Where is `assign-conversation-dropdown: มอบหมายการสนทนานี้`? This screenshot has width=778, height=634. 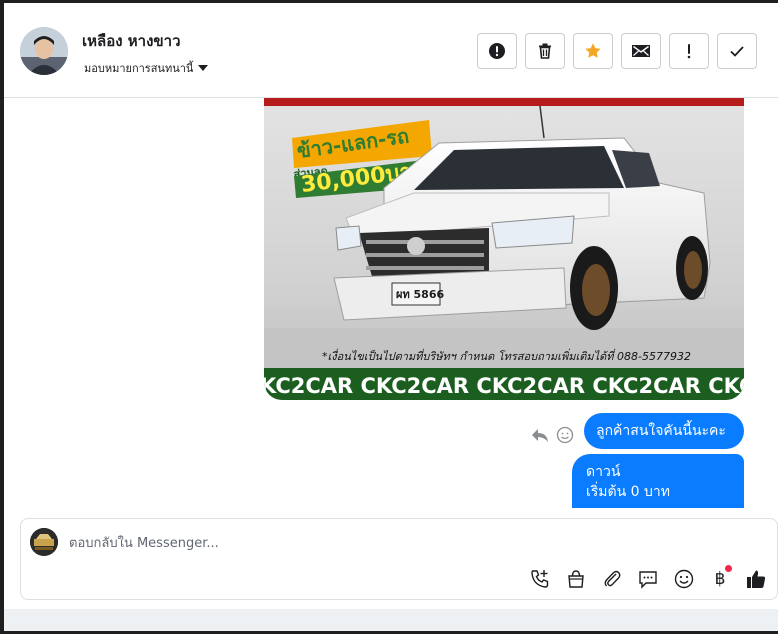 assign-conversation-dropdown: มอบหมายการสนทนานี้ is located at coordinates (146, 68).